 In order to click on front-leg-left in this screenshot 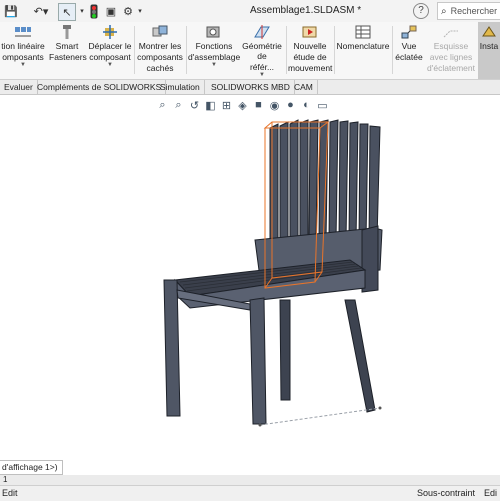, I will do `click(172, 348)`.